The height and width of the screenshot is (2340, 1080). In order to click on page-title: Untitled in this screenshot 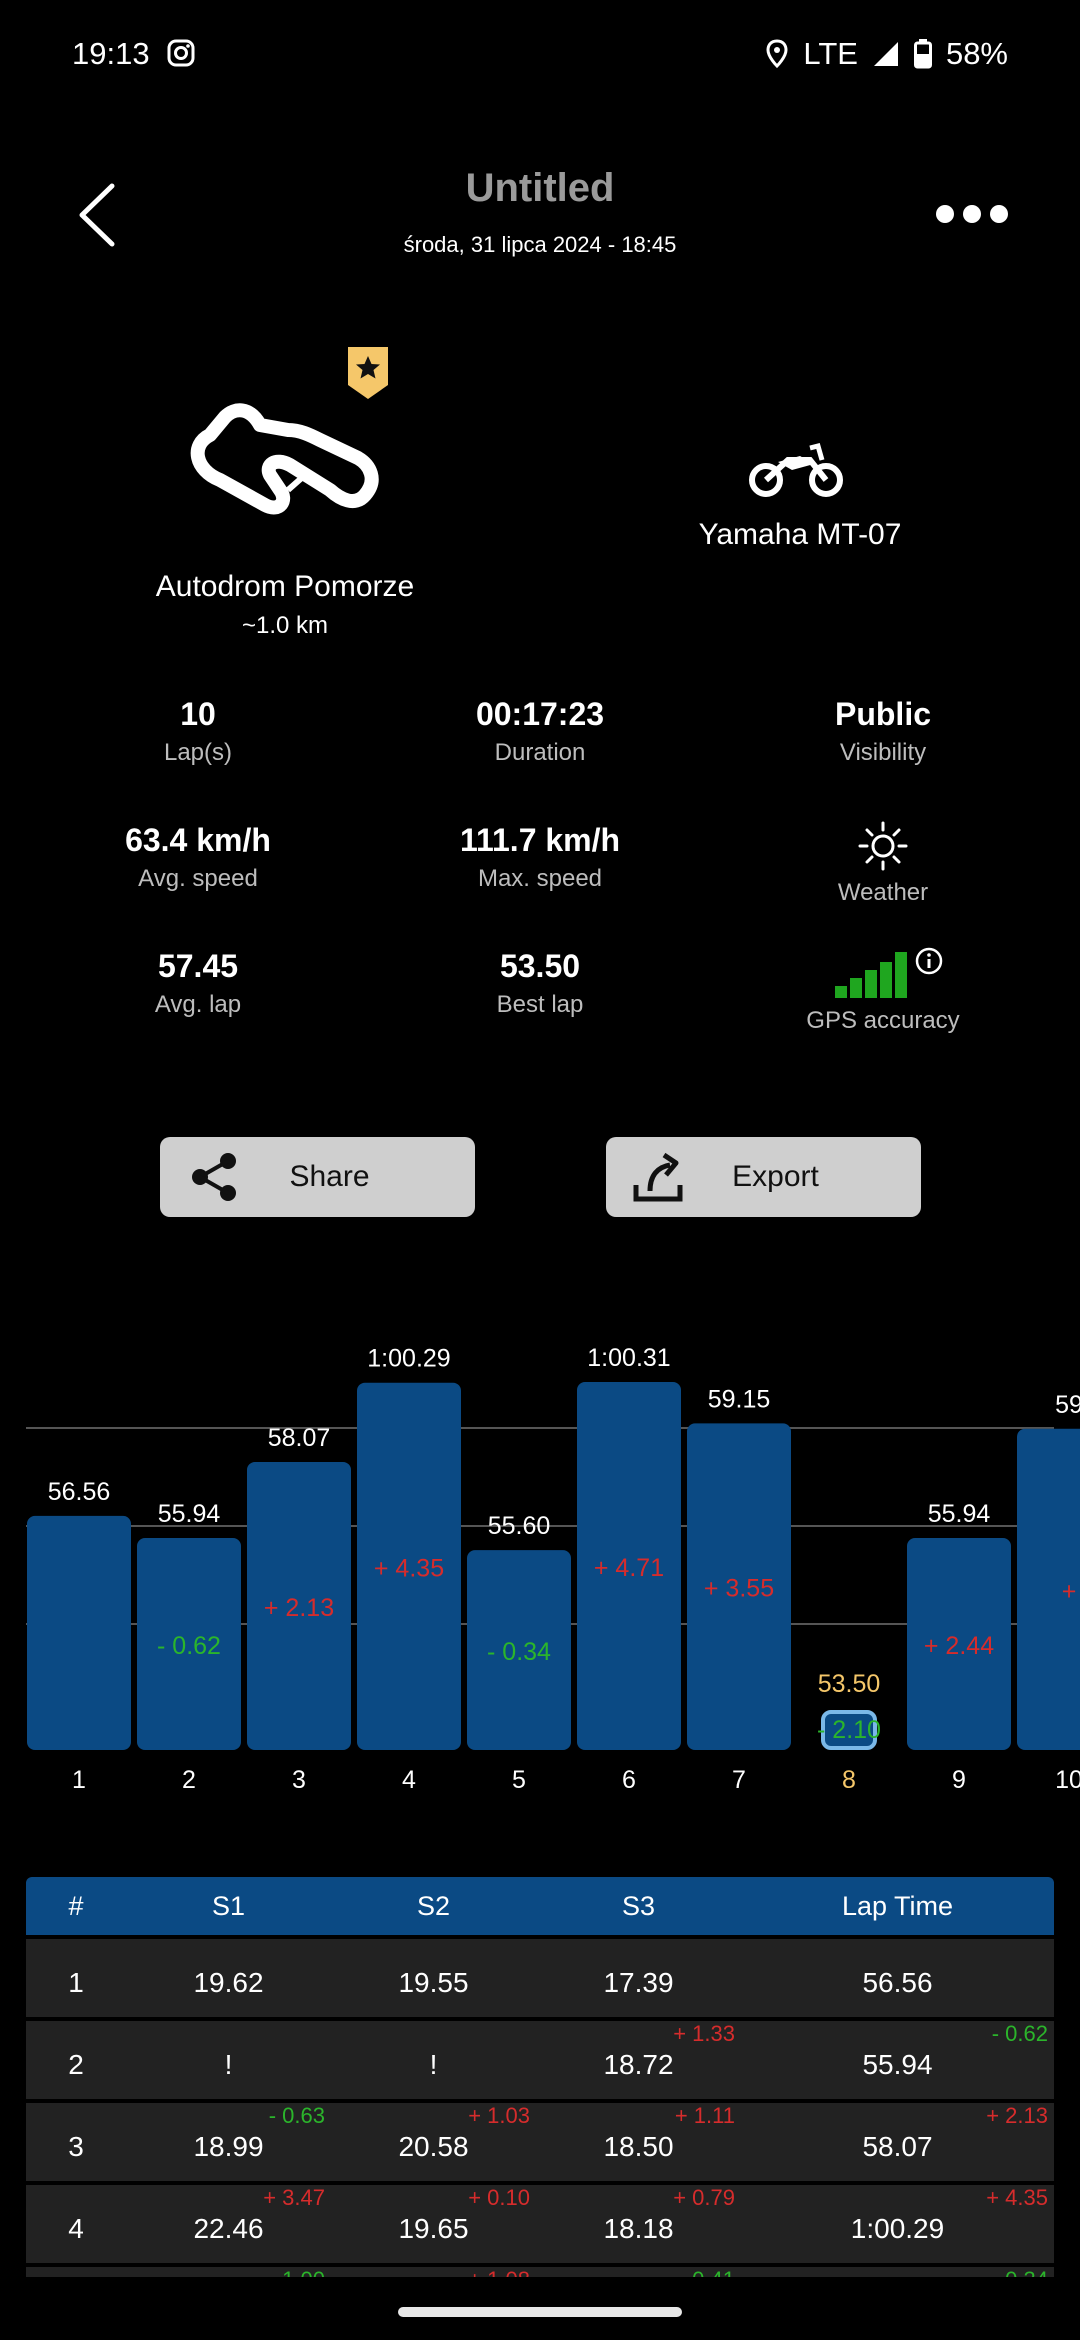, I will do `click(540, 188)`.